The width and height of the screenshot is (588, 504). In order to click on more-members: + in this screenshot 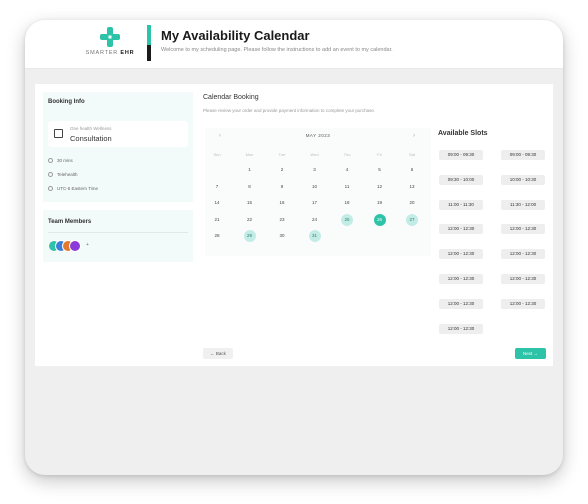, I will do `click(87, 245)`.